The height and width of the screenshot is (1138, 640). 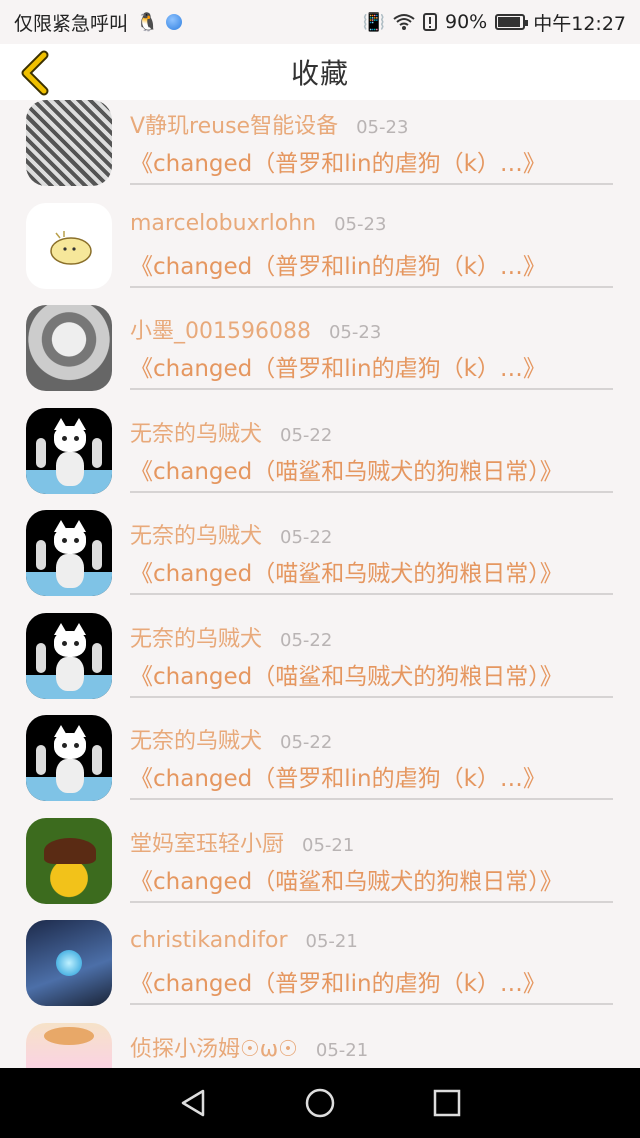 I want to click on item-meta: 小墨_001596088 05-23, so click(x=255, y=329).